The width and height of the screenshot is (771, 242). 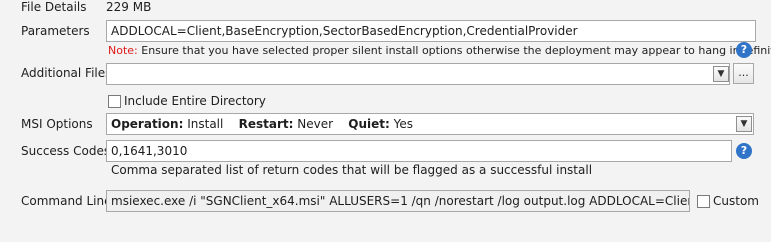 I want to click on include-directory-checkbox, so click(x=114, y=101).